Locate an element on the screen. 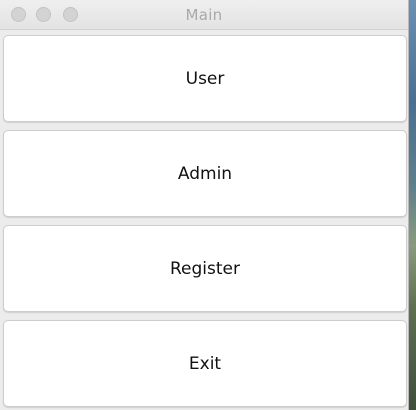 Image resolution: width=416 pixels, height=410 pixels. window-title: Main is located at coordinates (204, 15).